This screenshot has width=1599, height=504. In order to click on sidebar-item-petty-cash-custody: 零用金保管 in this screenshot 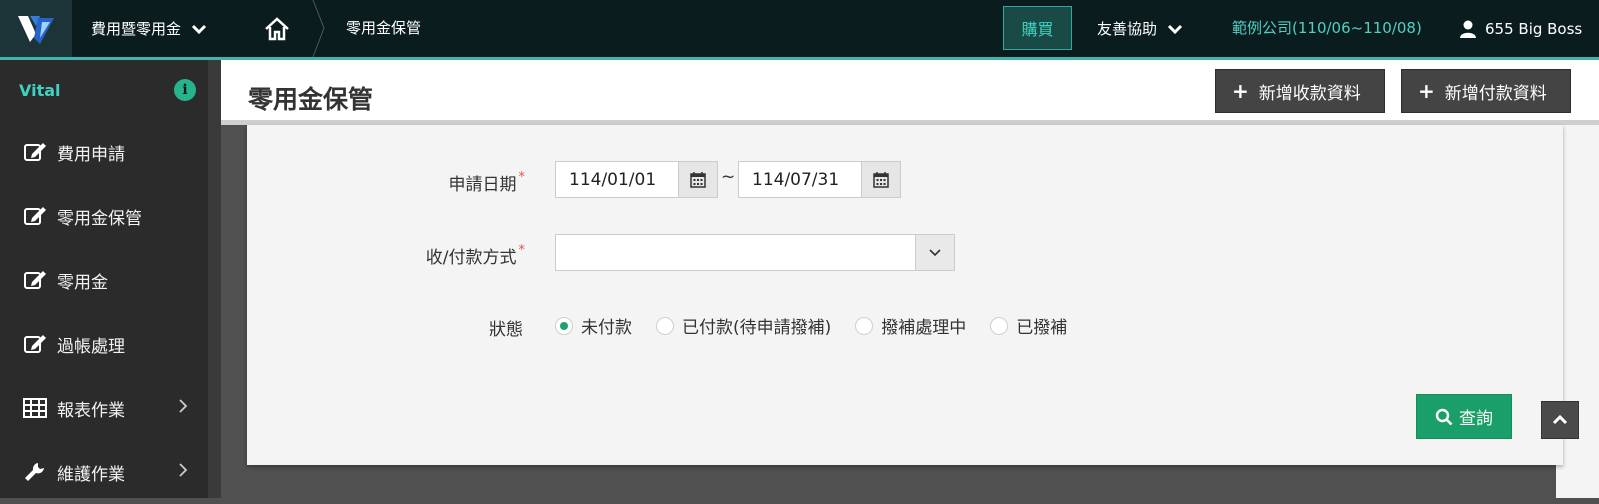, I will do `click(104, 216)`.